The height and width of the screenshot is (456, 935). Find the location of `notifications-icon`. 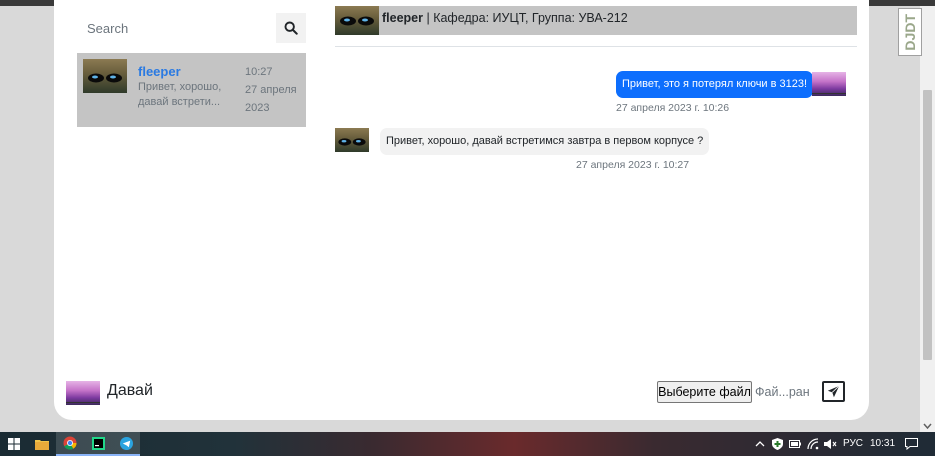

notifications-icon is located at coordinates (911, 444).